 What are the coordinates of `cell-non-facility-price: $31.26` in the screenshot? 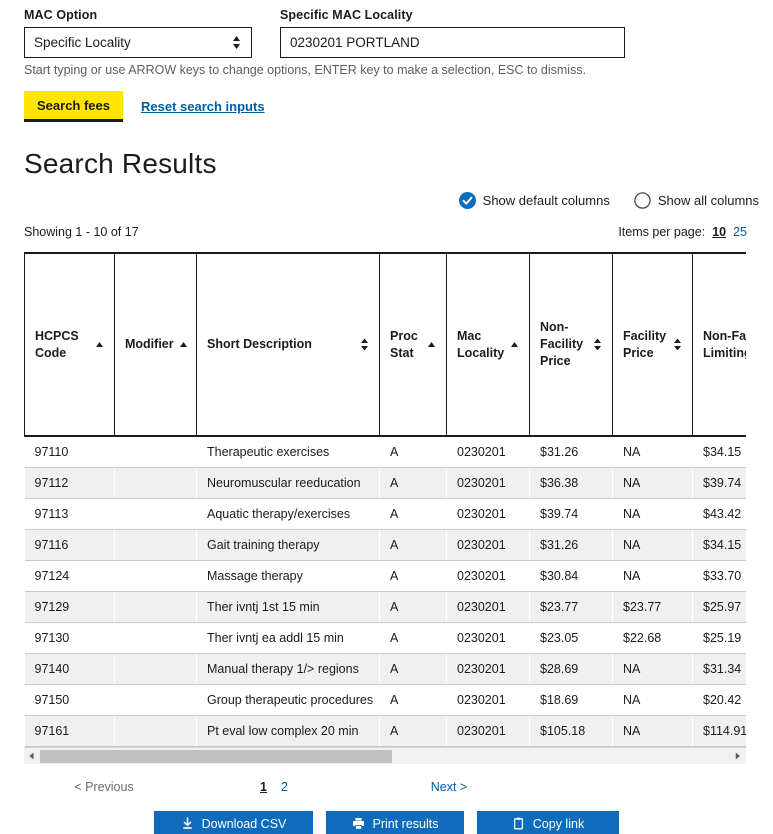 It's located at (571, 545).